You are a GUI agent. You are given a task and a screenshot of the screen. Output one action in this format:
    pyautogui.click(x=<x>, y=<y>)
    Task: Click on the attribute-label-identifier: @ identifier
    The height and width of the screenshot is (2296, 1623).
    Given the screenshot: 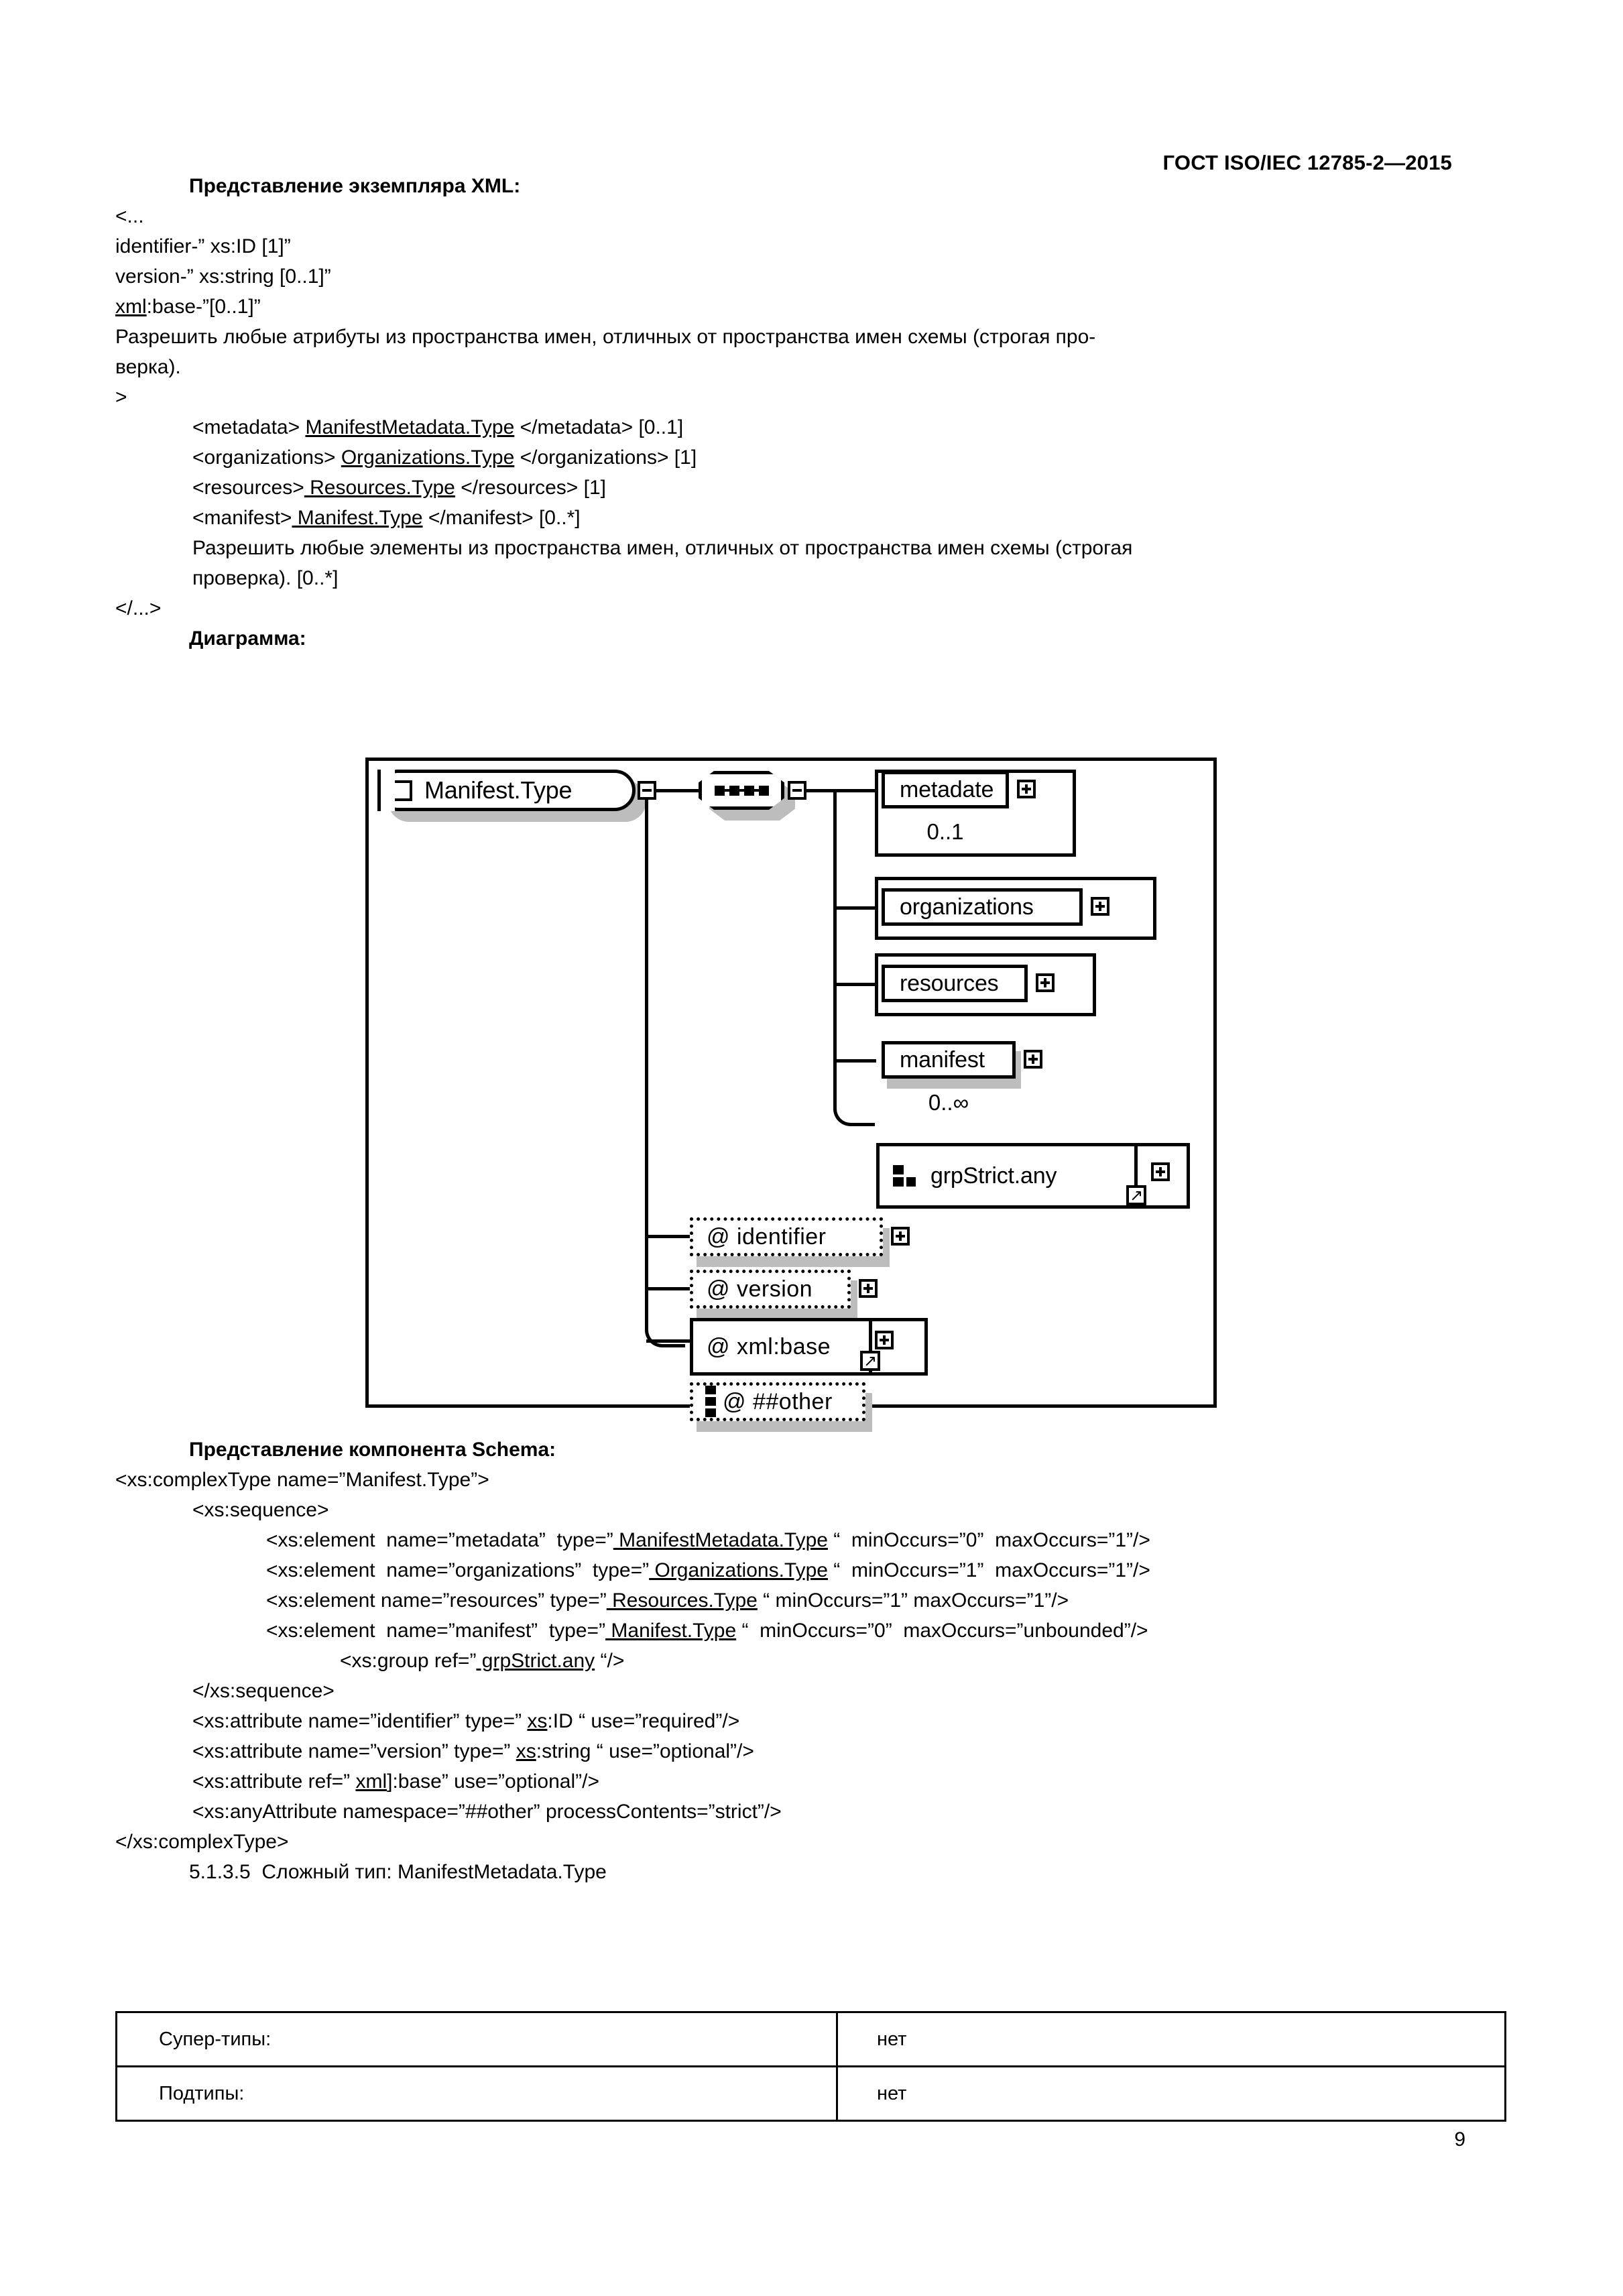 What is the action you would take?
    pyautogui.click(x=767, y=1236)
    